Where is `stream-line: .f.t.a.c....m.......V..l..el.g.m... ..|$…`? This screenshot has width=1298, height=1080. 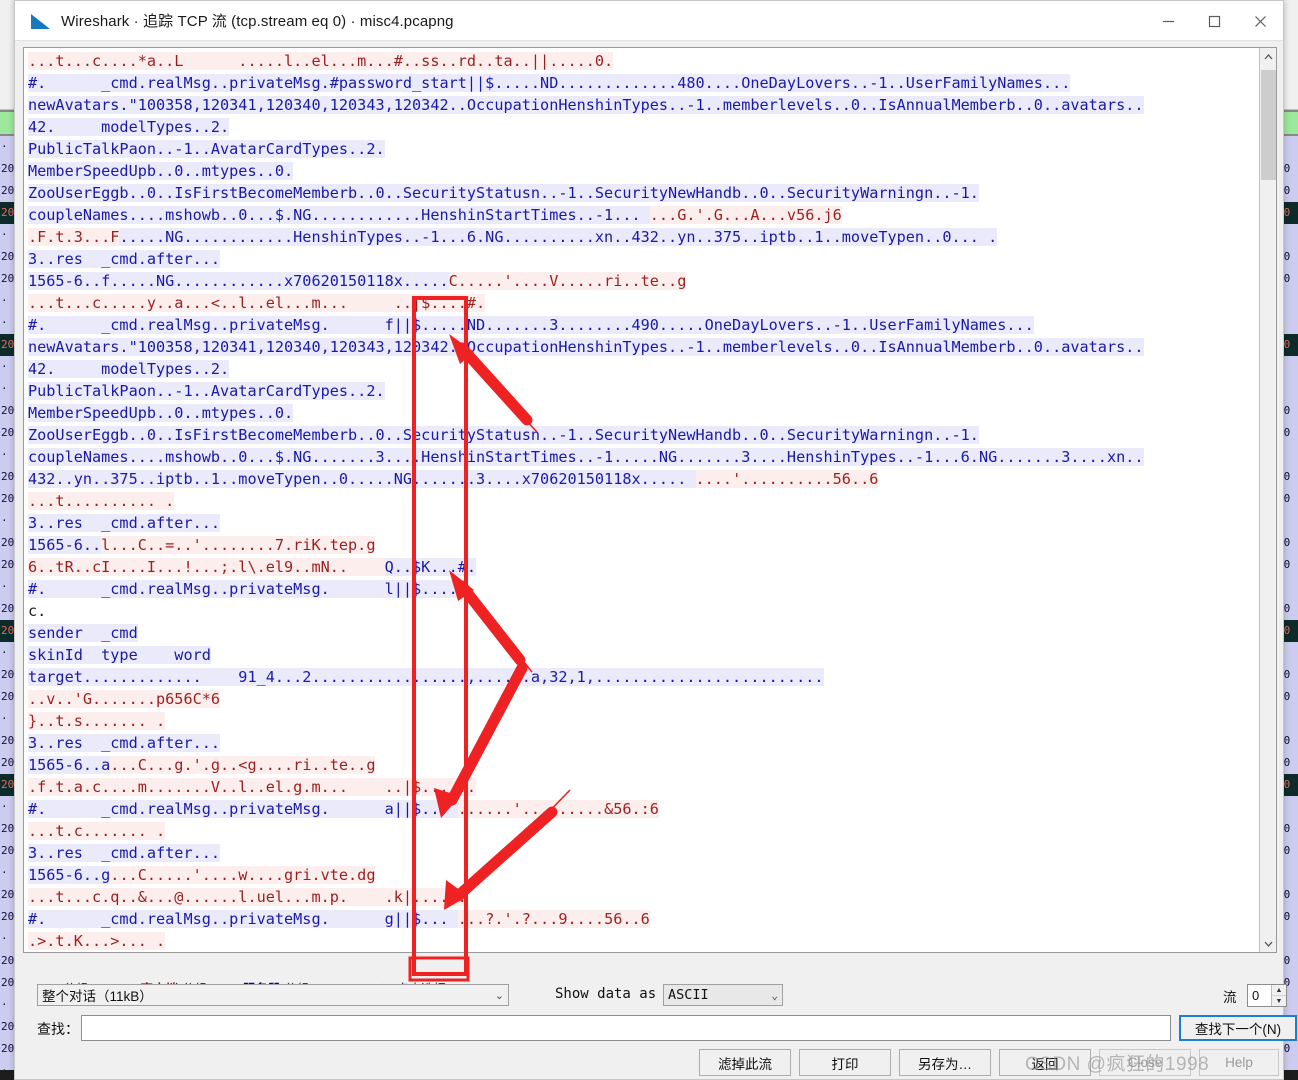
stream-line: .f.t.a.c....m.......V..l..el.g.m... ..|$… is located at coordinates (643, 787).